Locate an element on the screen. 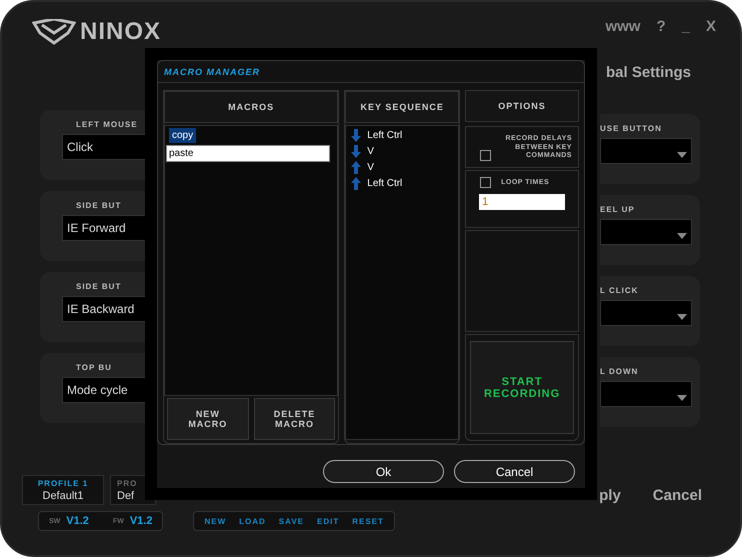 The width and height of the screenshot is (742, 557). window-control: www is located at coordinates (622, 26).